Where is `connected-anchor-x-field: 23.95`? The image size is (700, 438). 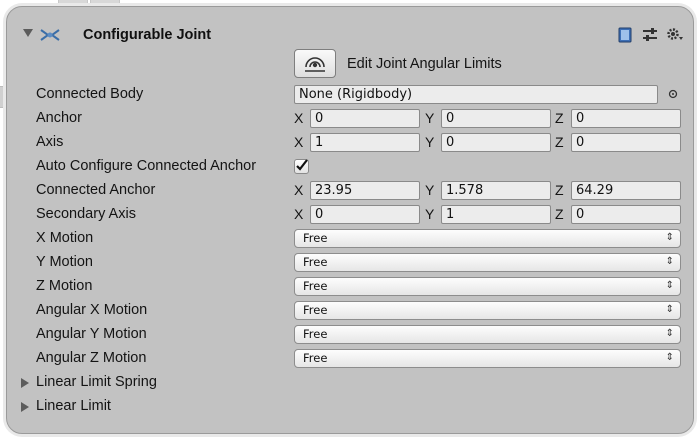
connected-anchor-x-field: 23.95 is located at coordinates (365, 190).